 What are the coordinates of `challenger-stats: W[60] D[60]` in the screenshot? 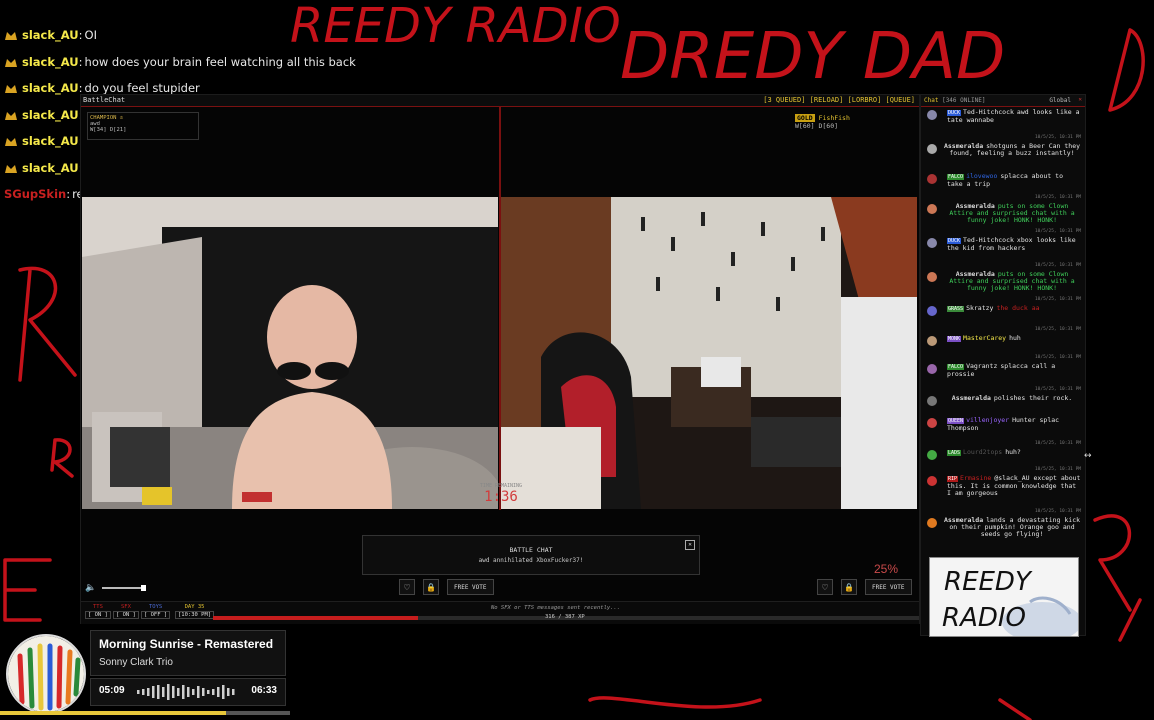 It's located at (817, 126).